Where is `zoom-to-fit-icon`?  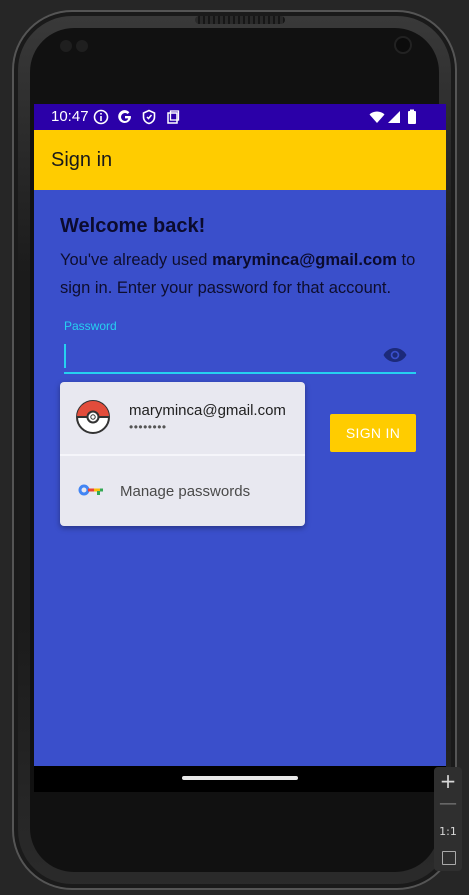 zoom-to-fit-icon is located at coordinates (449, 858).